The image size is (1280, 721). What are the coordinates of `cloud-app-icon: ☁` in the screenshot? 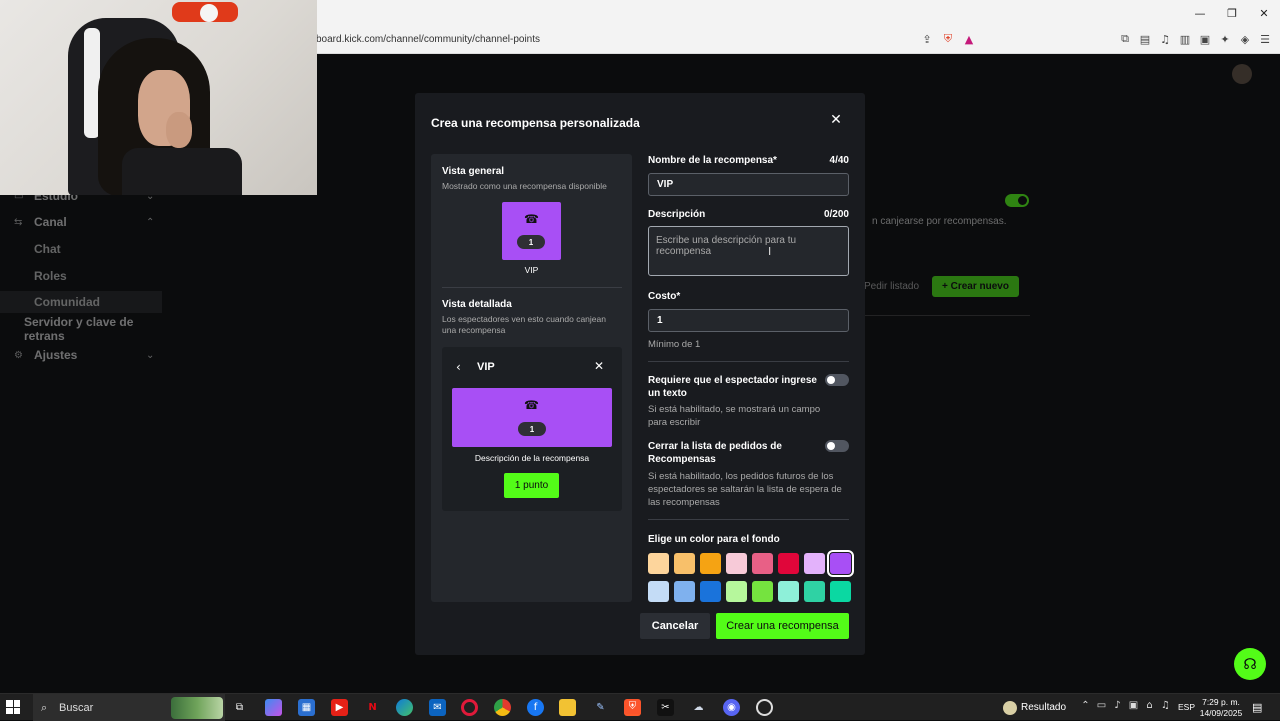 It's located at (698, 707).